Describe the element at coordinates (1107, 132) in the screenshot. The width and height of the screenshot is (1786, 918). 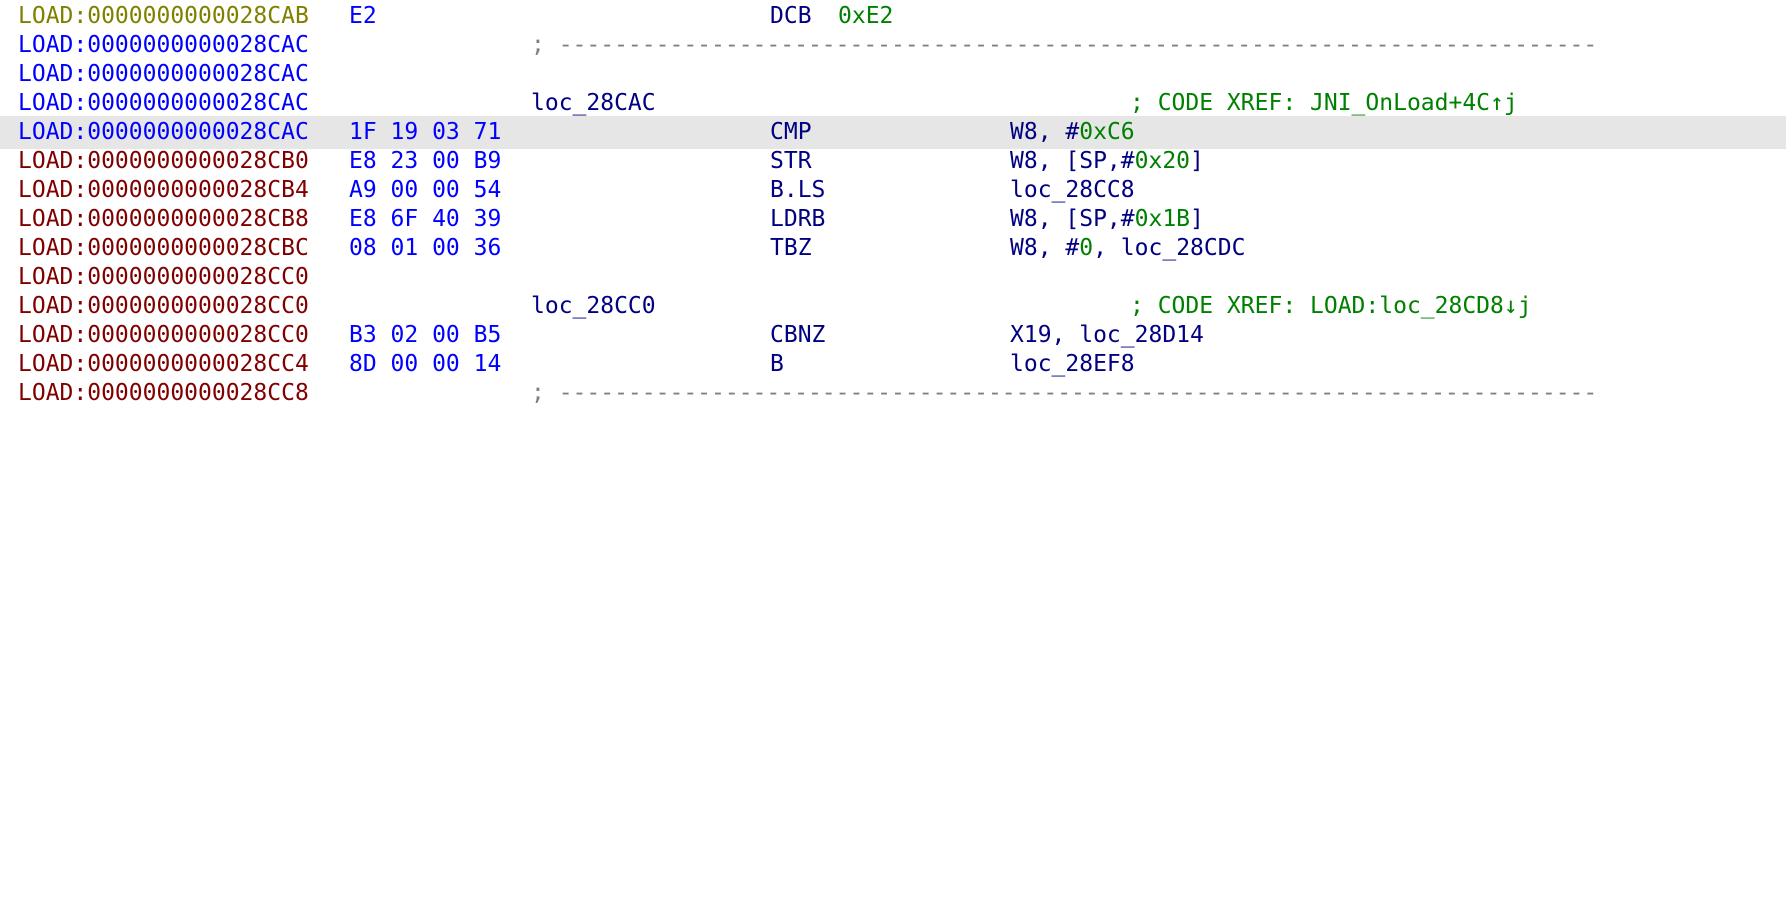
I see `operand-number: 0xC6` at that location.